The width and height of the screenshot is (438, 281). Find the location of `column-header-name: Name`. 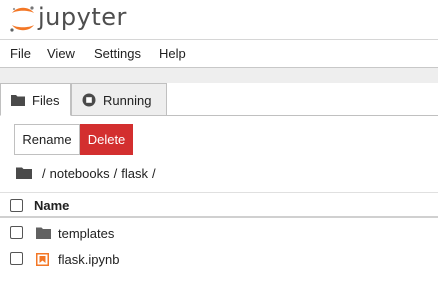

column-header-name: Name is located at coordinates (51, 205).